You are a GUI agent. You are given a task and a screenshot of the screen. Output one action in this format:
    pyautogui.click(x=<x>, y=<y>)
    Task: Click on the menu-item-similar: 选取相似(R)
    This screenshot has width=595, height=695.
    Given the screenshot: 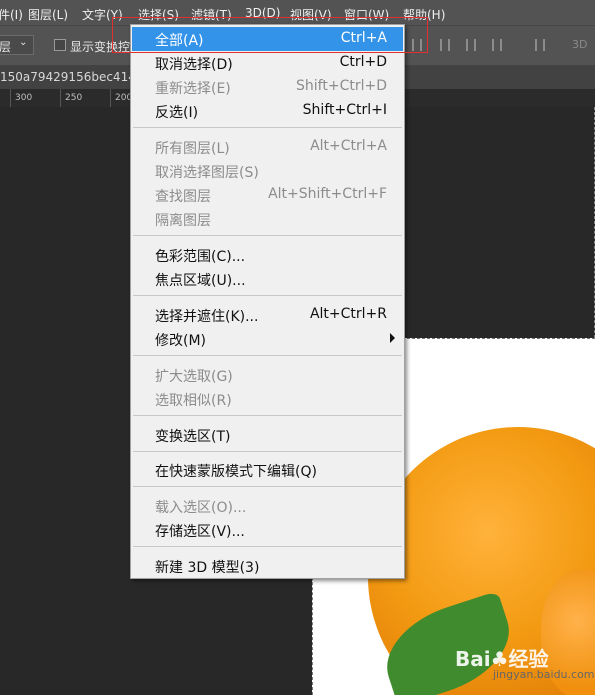 What is the action you would take?
    pyautogui.click(x=267, y=399)
    